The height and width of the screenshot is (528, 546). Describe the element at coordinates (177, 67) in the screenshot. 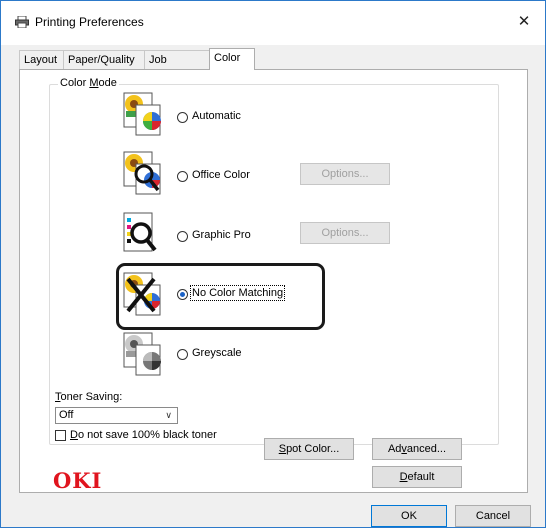

I see `tab-job-options: Job Options` at that location.